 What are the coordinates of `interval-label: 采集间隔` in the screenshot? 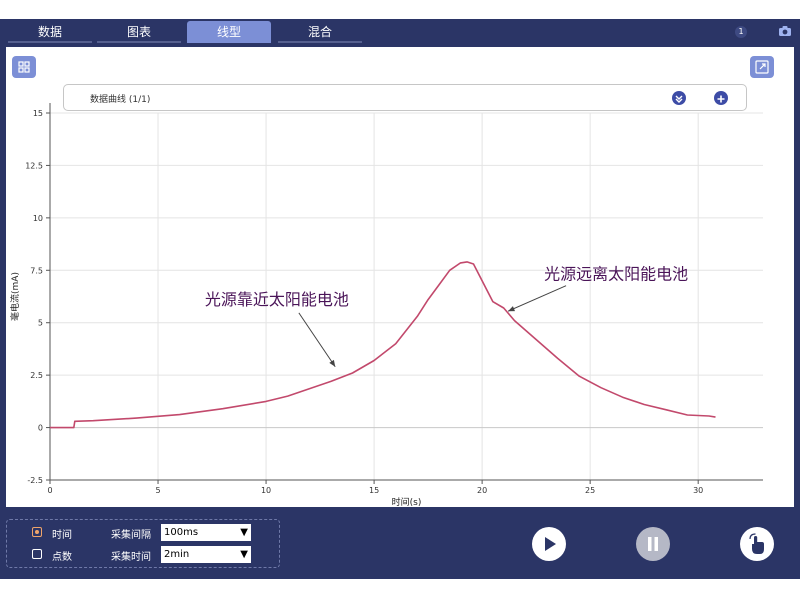 It's located at (131, 535).